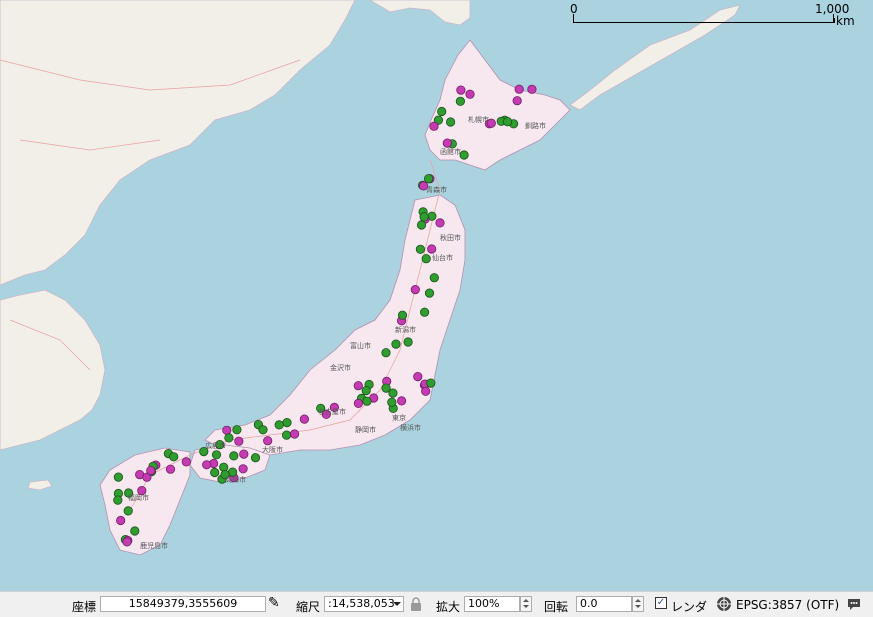  Describe the element at coordinates (492, 604) in the screenshot. I see `magnify-field: 100%` at that location.